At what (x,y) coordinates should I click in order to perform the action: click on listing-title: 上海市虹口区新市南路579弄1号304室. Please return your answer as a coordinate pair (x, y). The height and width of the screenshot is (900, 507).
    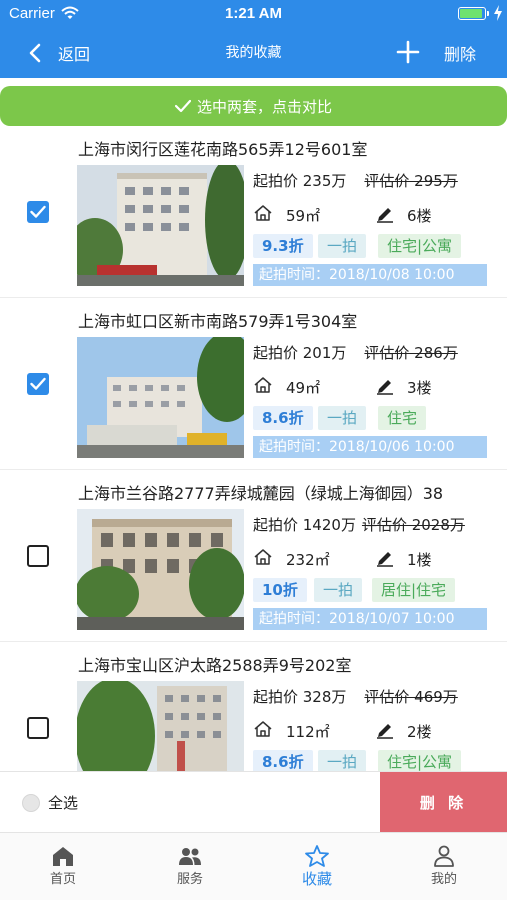
    Looking at the image, I should click on (218, 321).